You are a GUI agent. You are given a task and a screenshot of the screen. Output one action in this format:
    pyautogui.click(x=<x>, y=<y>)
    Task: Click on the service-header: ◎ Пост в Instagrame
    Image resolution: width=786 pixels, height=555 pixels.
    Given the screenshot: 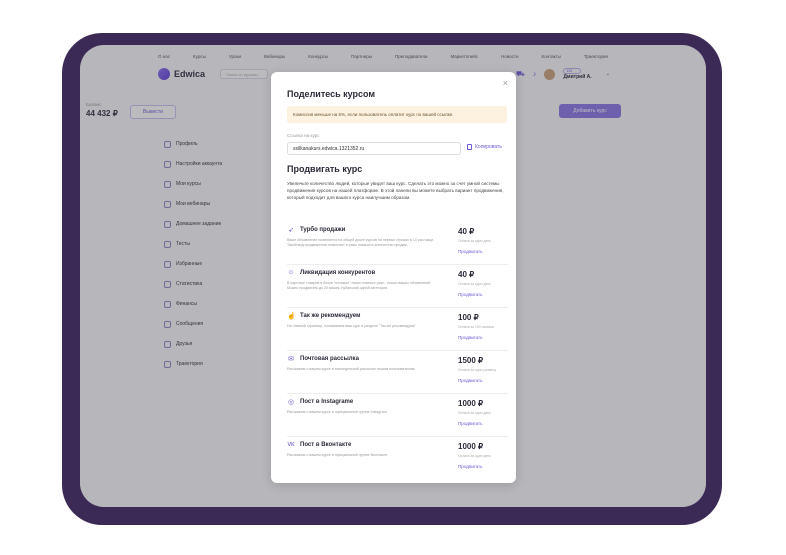 What is the action you would take?
    pyautogui.click(x=320, y=402)
    